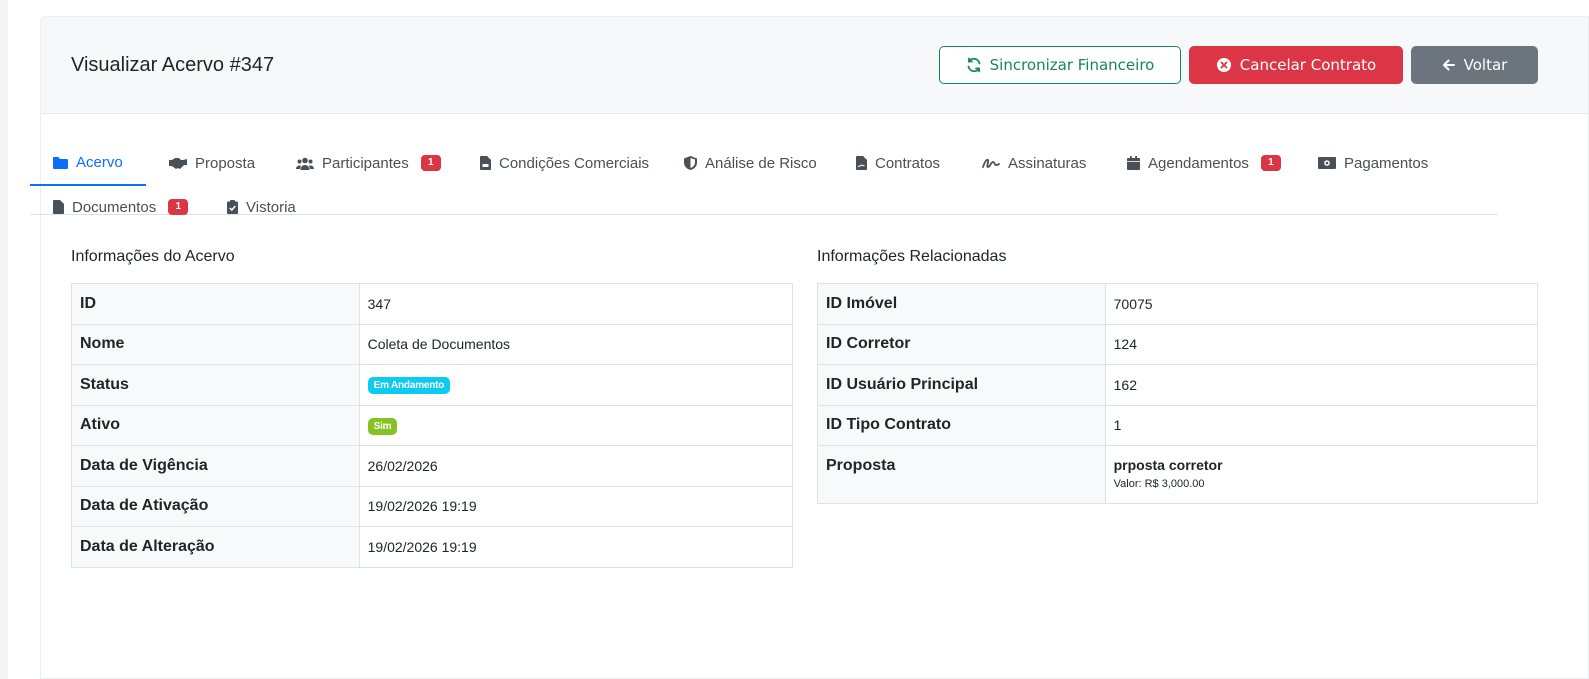 Image resolution: width=1589 pixels, height=679 pixels. What do you see at coordinates (215, 425) in the screenshot?
I see `row-label: Ativo` at bounding box center [215, 425].